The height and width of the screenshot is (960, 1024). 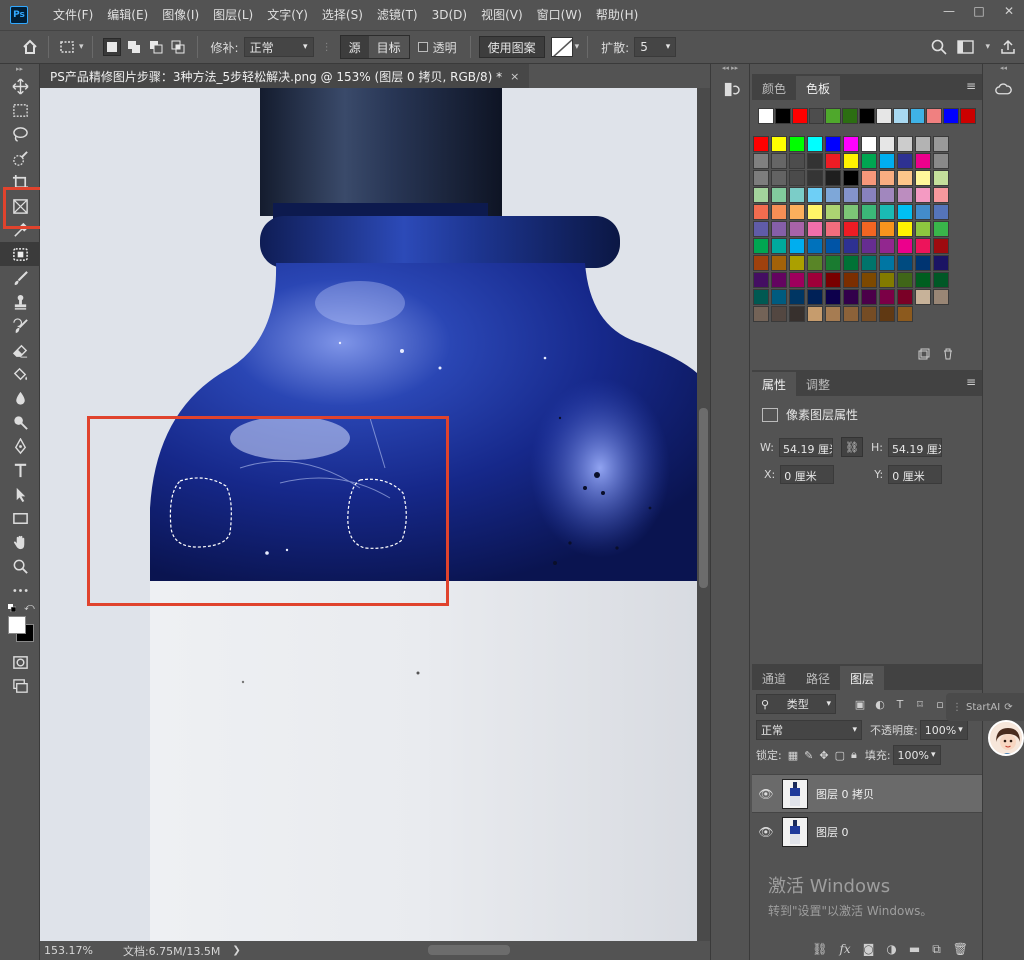 What do you see at coordinates (559, 15) in the screenshot?
I see `menu-window: 窗口(W)` at bounding box center [559, 15].